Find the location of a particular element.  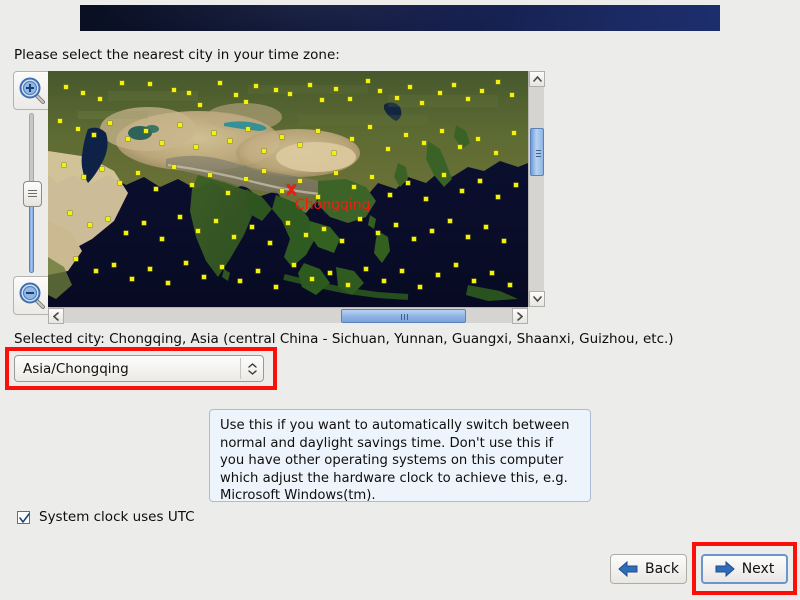

slider-thumb is located at coordinates (32, 194).